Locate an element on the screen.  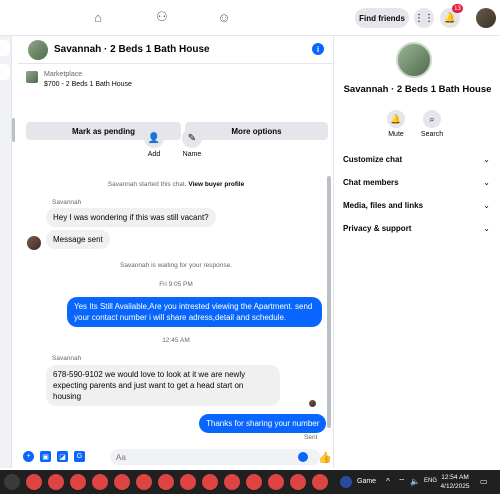
listing-thumbnail-small is located at coordinates (32, 77).